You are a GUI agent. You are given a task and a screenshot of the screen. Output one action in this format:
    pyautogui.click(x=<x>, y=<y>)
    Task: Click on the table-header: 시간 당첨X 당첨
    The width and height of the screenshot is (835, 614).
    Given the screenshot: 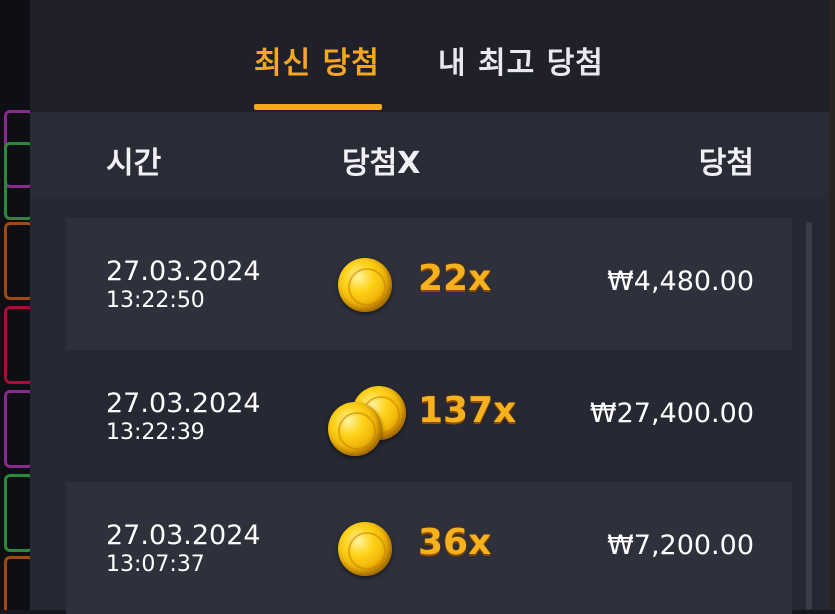 What is the action you would take?
    pyautogui.click(x=429, y=155)
    